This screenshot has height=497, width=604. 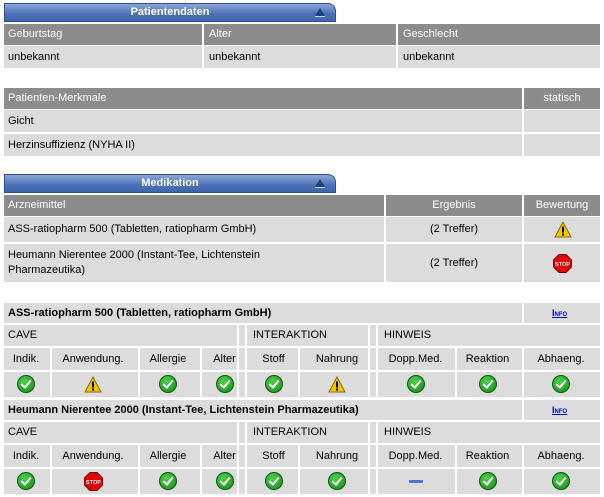 I want to click on header-merkmale: Patienten-Merkmale, so click(x=57, y=98).